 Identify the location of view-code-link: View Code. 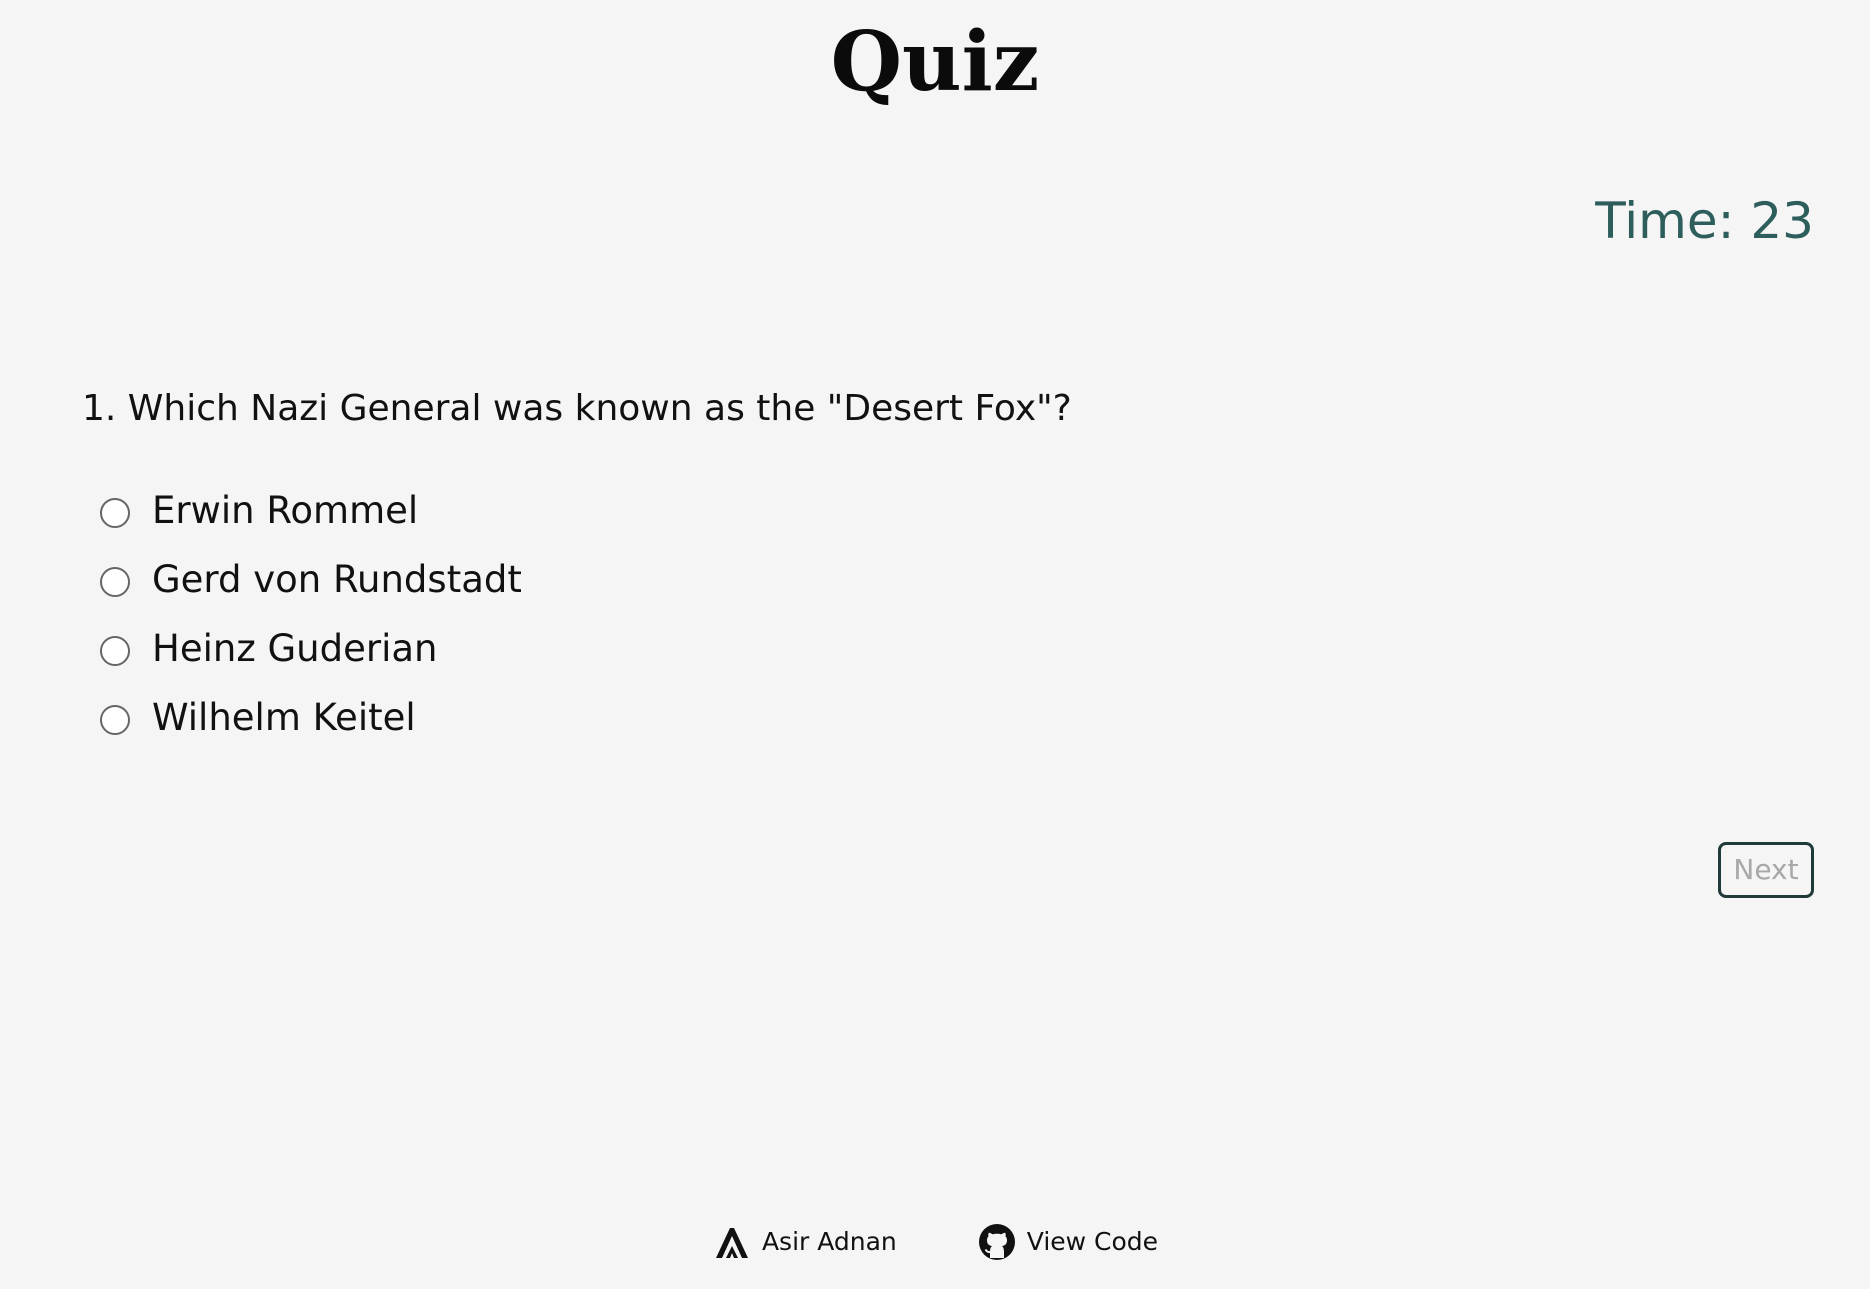
(1067, 1242).